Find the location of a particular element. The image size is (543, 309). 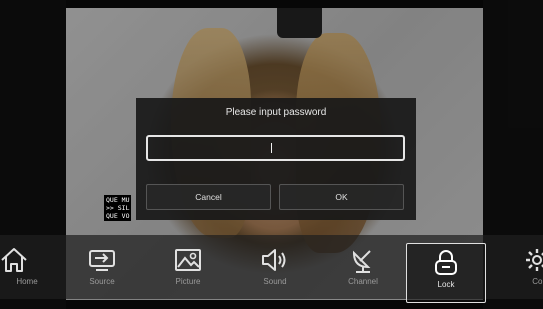

menu-item-channel: Channel is located at coordinates (363, 267).